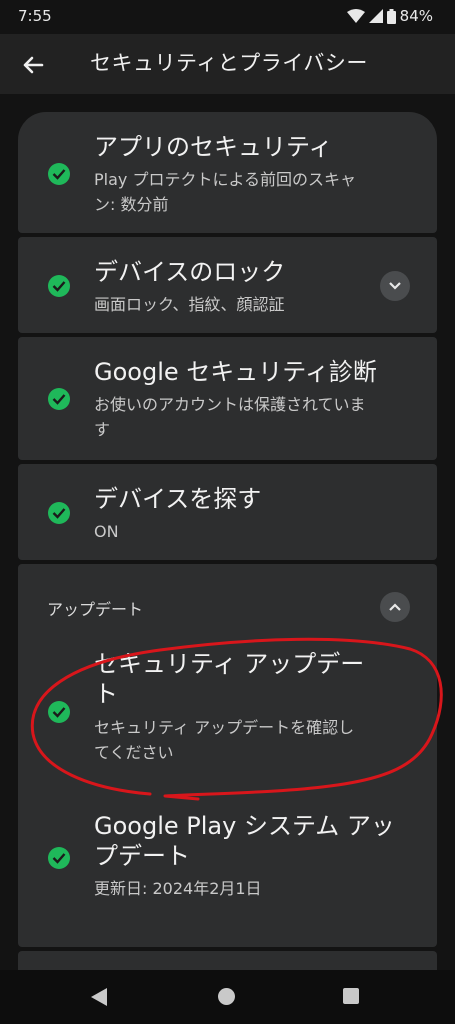 The width and height of the screenshot is (455, 1024). I want to click on status-time: 7:55, so click(35, 16).